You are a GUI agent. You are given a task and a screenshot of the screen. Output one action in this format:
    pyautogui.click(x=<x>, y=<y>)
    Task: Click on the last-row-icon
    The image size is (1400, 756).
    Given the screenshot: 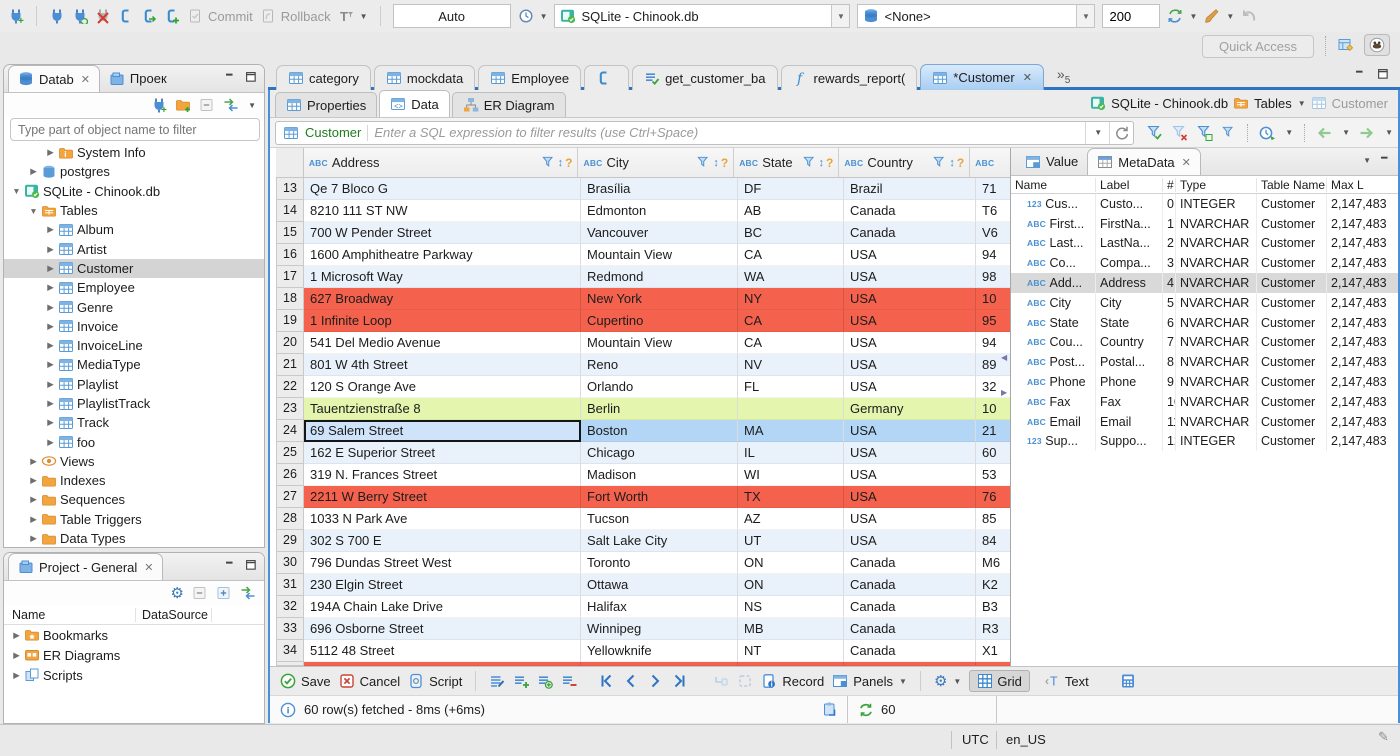 What is the action you would take?
    pyautogui.click(x=679, y=681)
    